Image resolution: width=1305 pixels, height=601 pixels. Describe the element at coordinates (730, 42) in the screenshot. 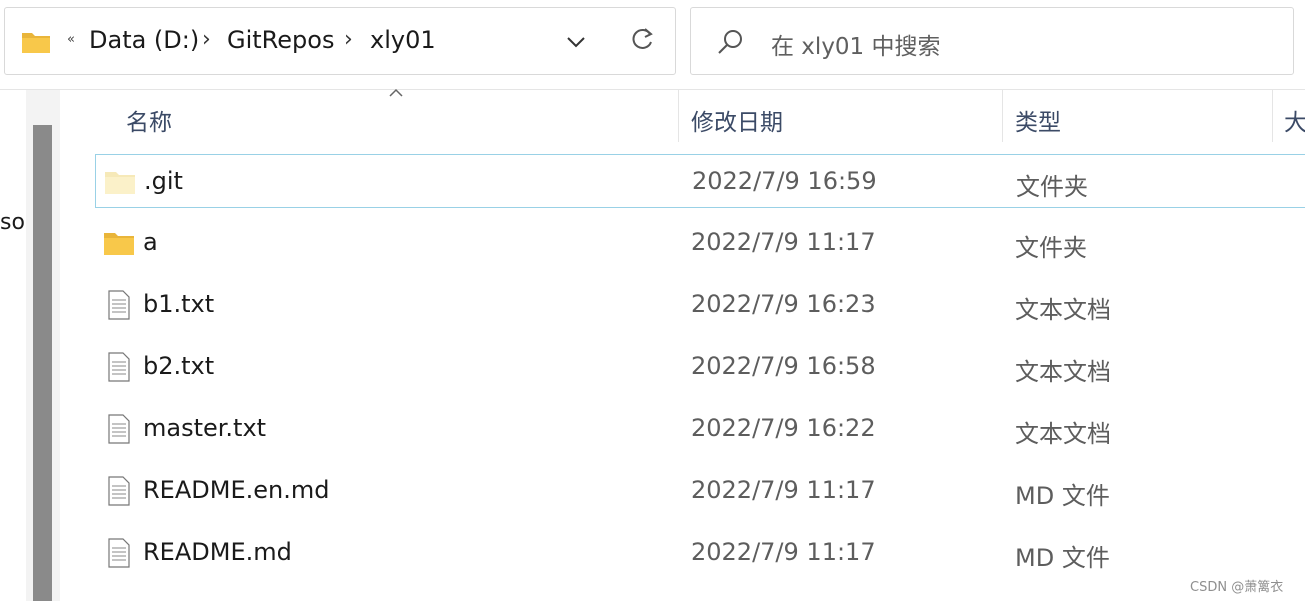

I see `search-icon` at that location.